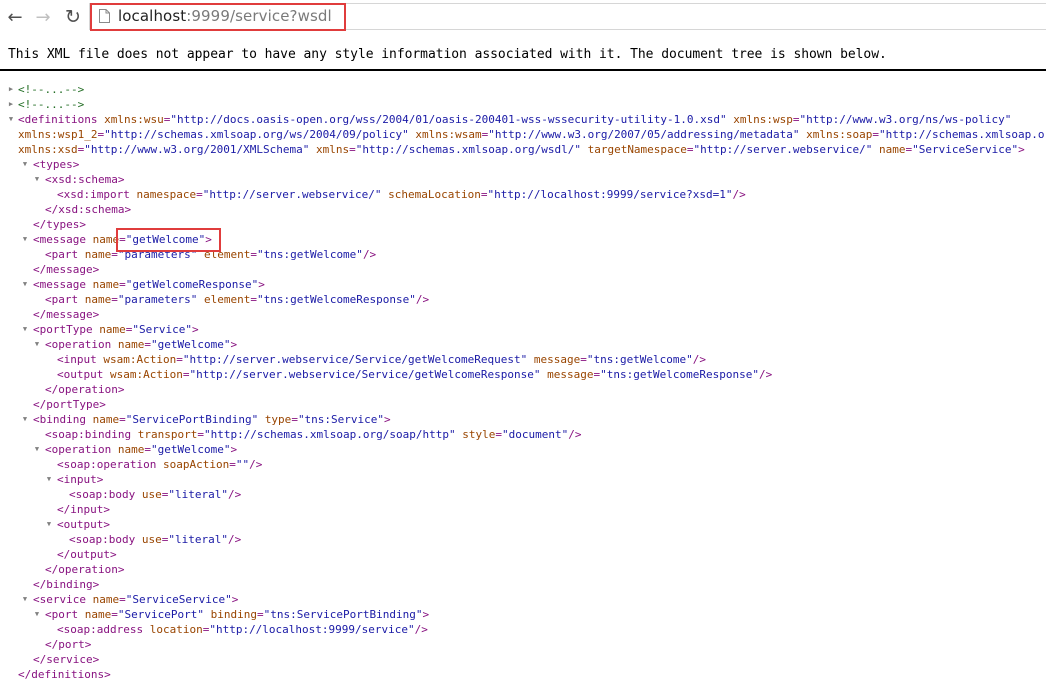 This screenshot has height=688, width=1046. I want to click on xml-tag-text: </service>, so click(66, 659).